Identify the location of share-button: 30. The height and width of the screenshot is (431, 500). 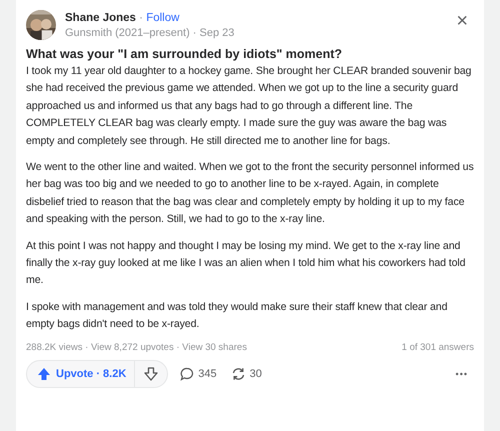
(246, 373).